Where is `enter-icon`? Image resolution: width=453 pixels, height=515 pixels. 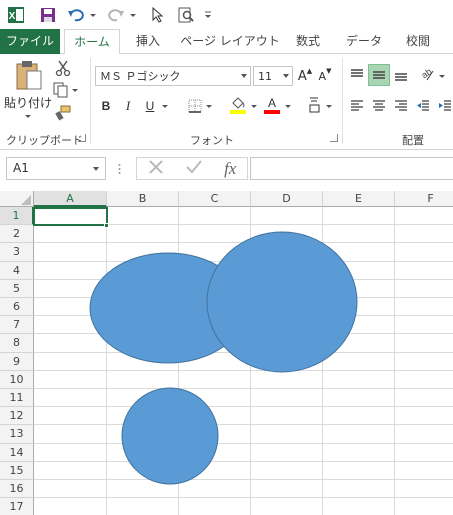
enter-icon is located at coordinates (194, 168).